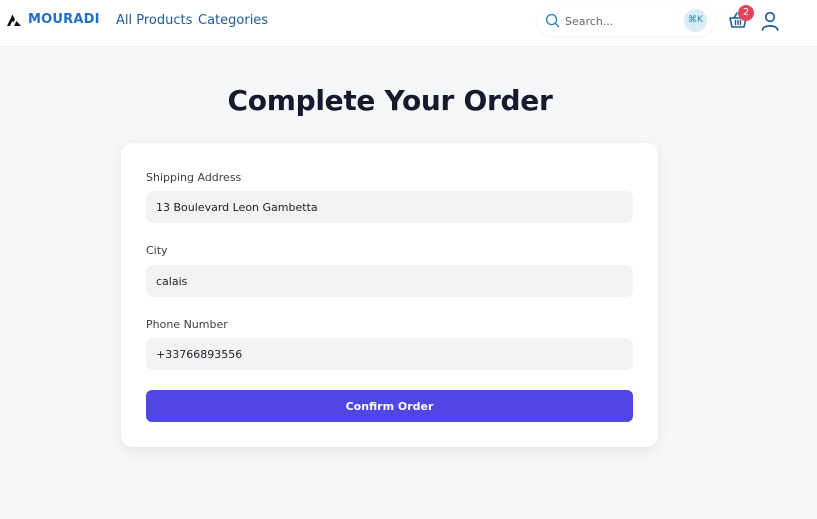 The height and width of the screenshot is (519, 817). I want to click on page-title: Complete Your Order, so click(390, 100).